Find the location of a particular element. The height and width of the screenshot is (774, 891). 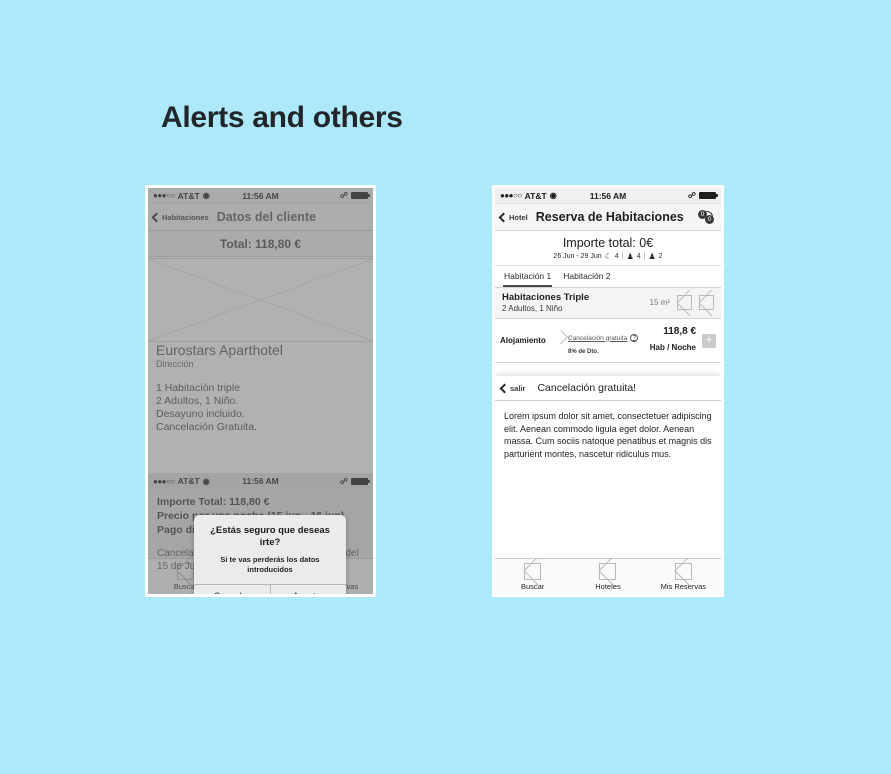

tab-hoteles: Hoteles is located at coordinates (607, 576).